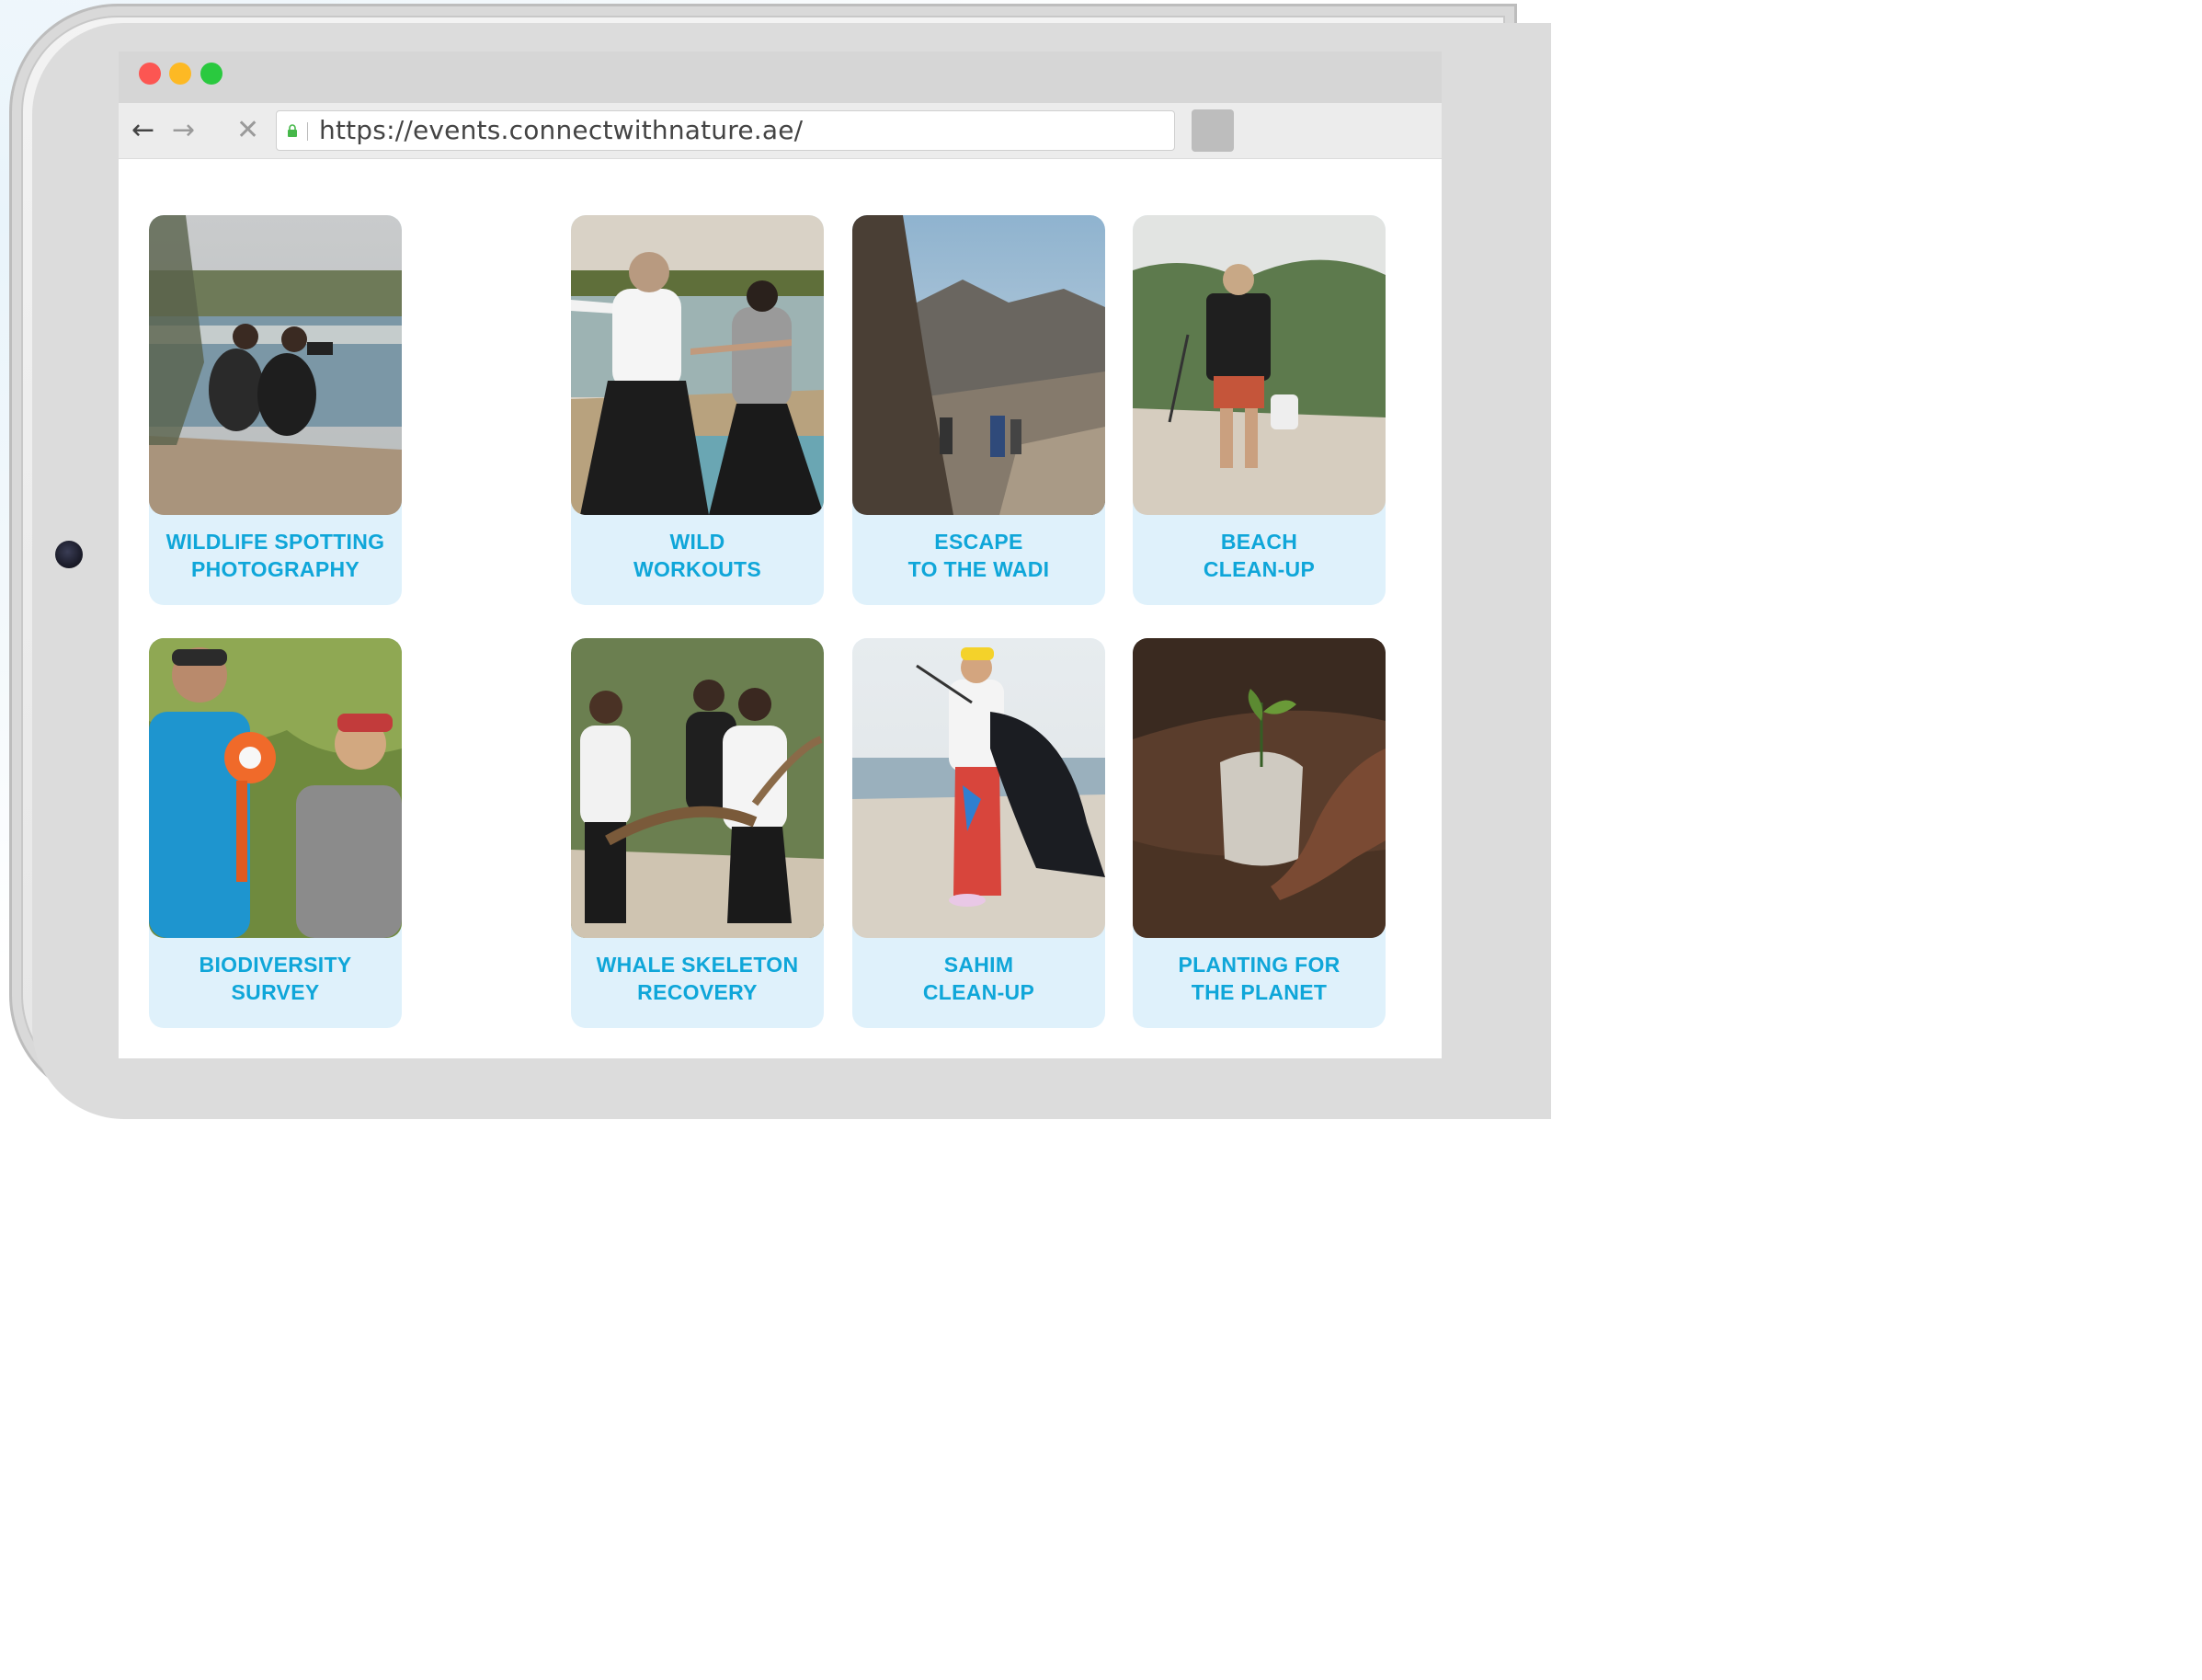  Describe the element at coordinates (1259, 965) in the screenshot. I see `event-title-line1: PLANTING FOR` at that location.